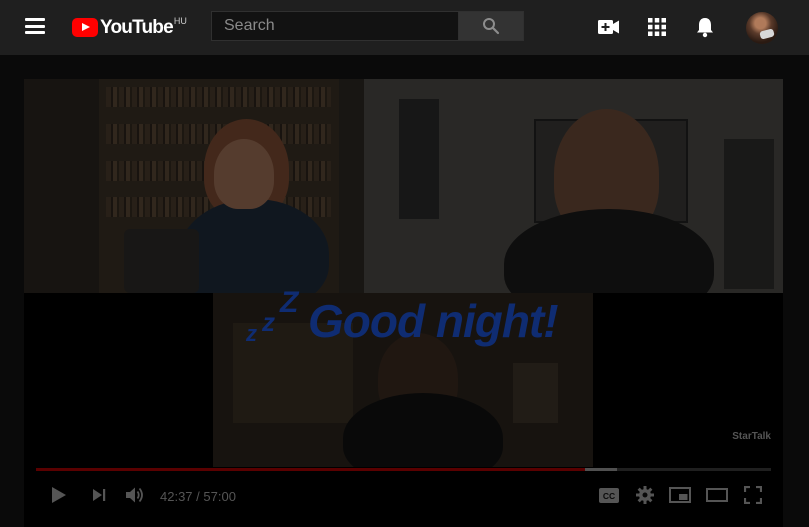 This screenshot has width=809, height=527. Describe the element at coordinates (251, 333) in the screenshot. I see `zzz-small: z` at that location.